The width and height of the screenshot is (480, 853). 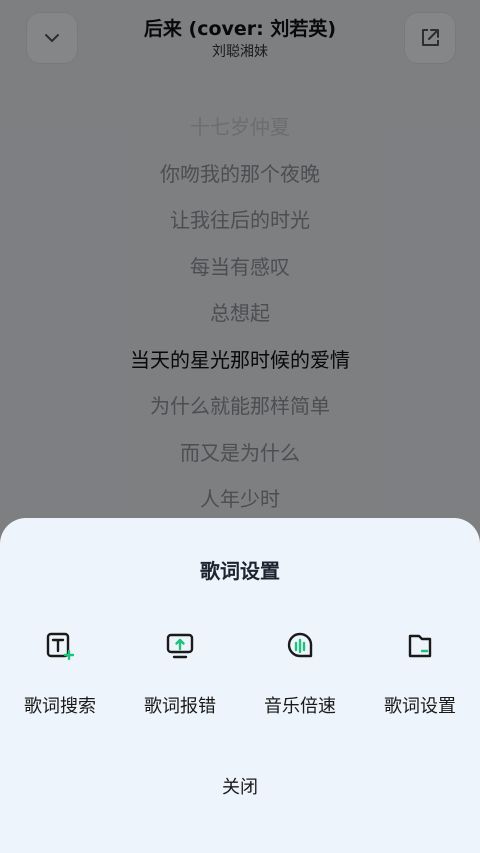 What do you see at coordinates (300, 706) in the screenshot?
I see `option-label: 音乐倍速` at bounding box center [300, 706].